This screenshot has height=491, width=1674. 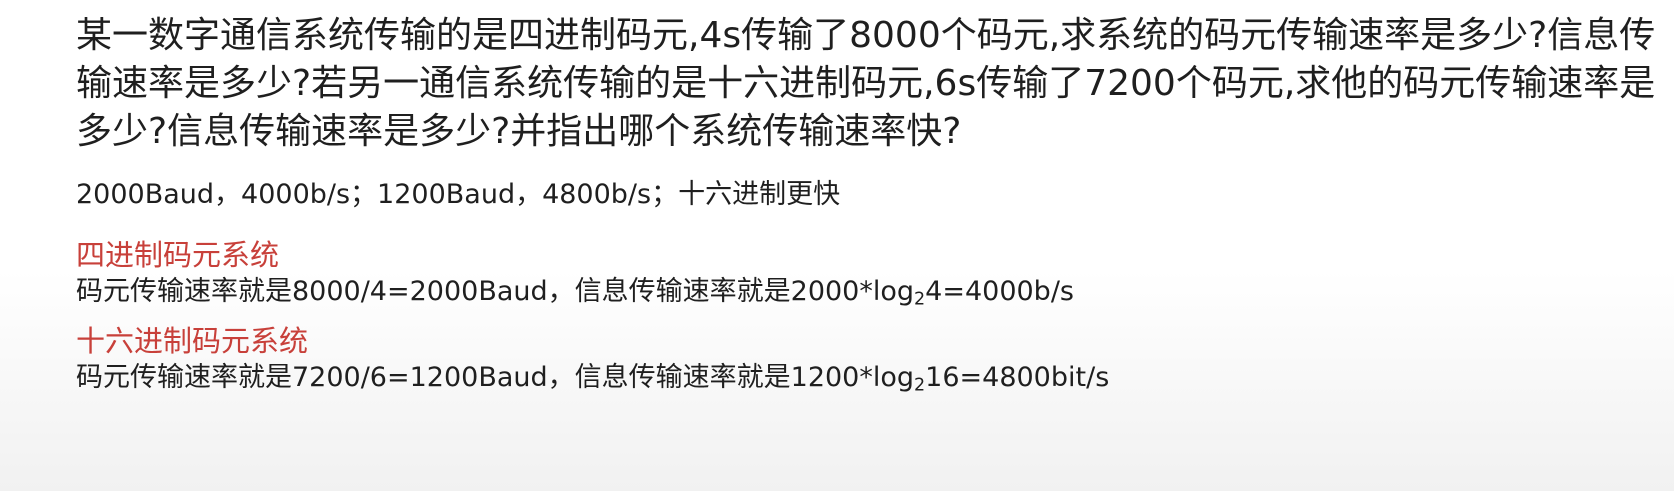 I want to click on section-title: 十六进制码元系统, so click(x=192, y=341).